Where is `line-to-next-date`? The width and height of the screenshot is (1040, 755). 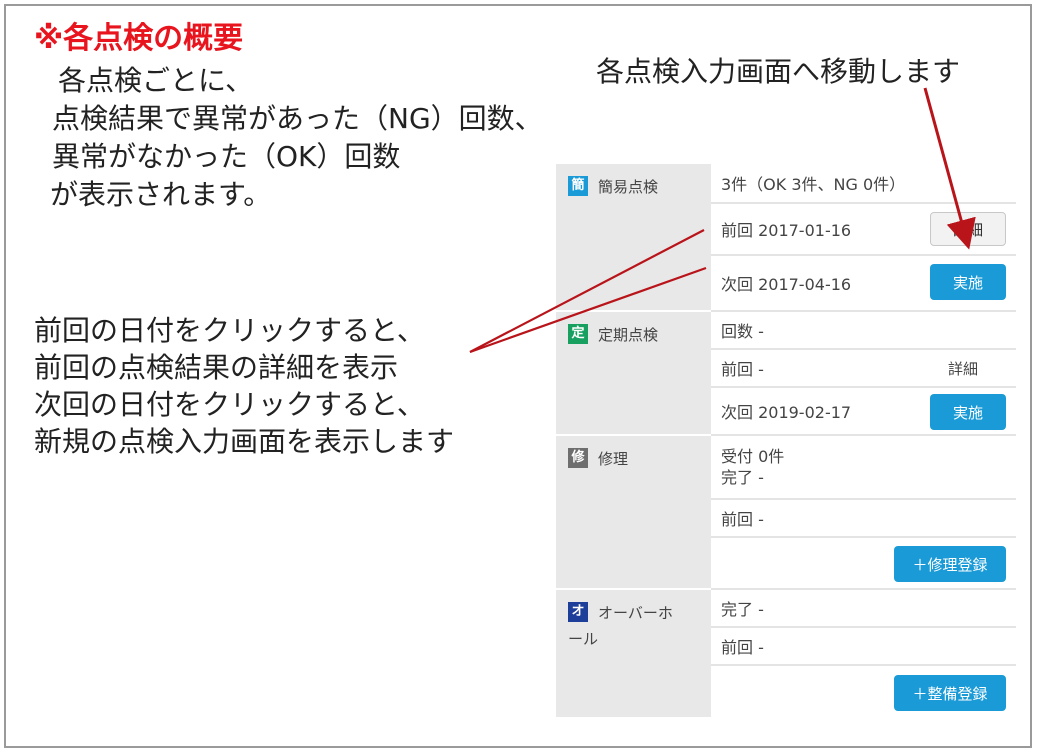
line-to-next-date is located at coordinates (588, 310).